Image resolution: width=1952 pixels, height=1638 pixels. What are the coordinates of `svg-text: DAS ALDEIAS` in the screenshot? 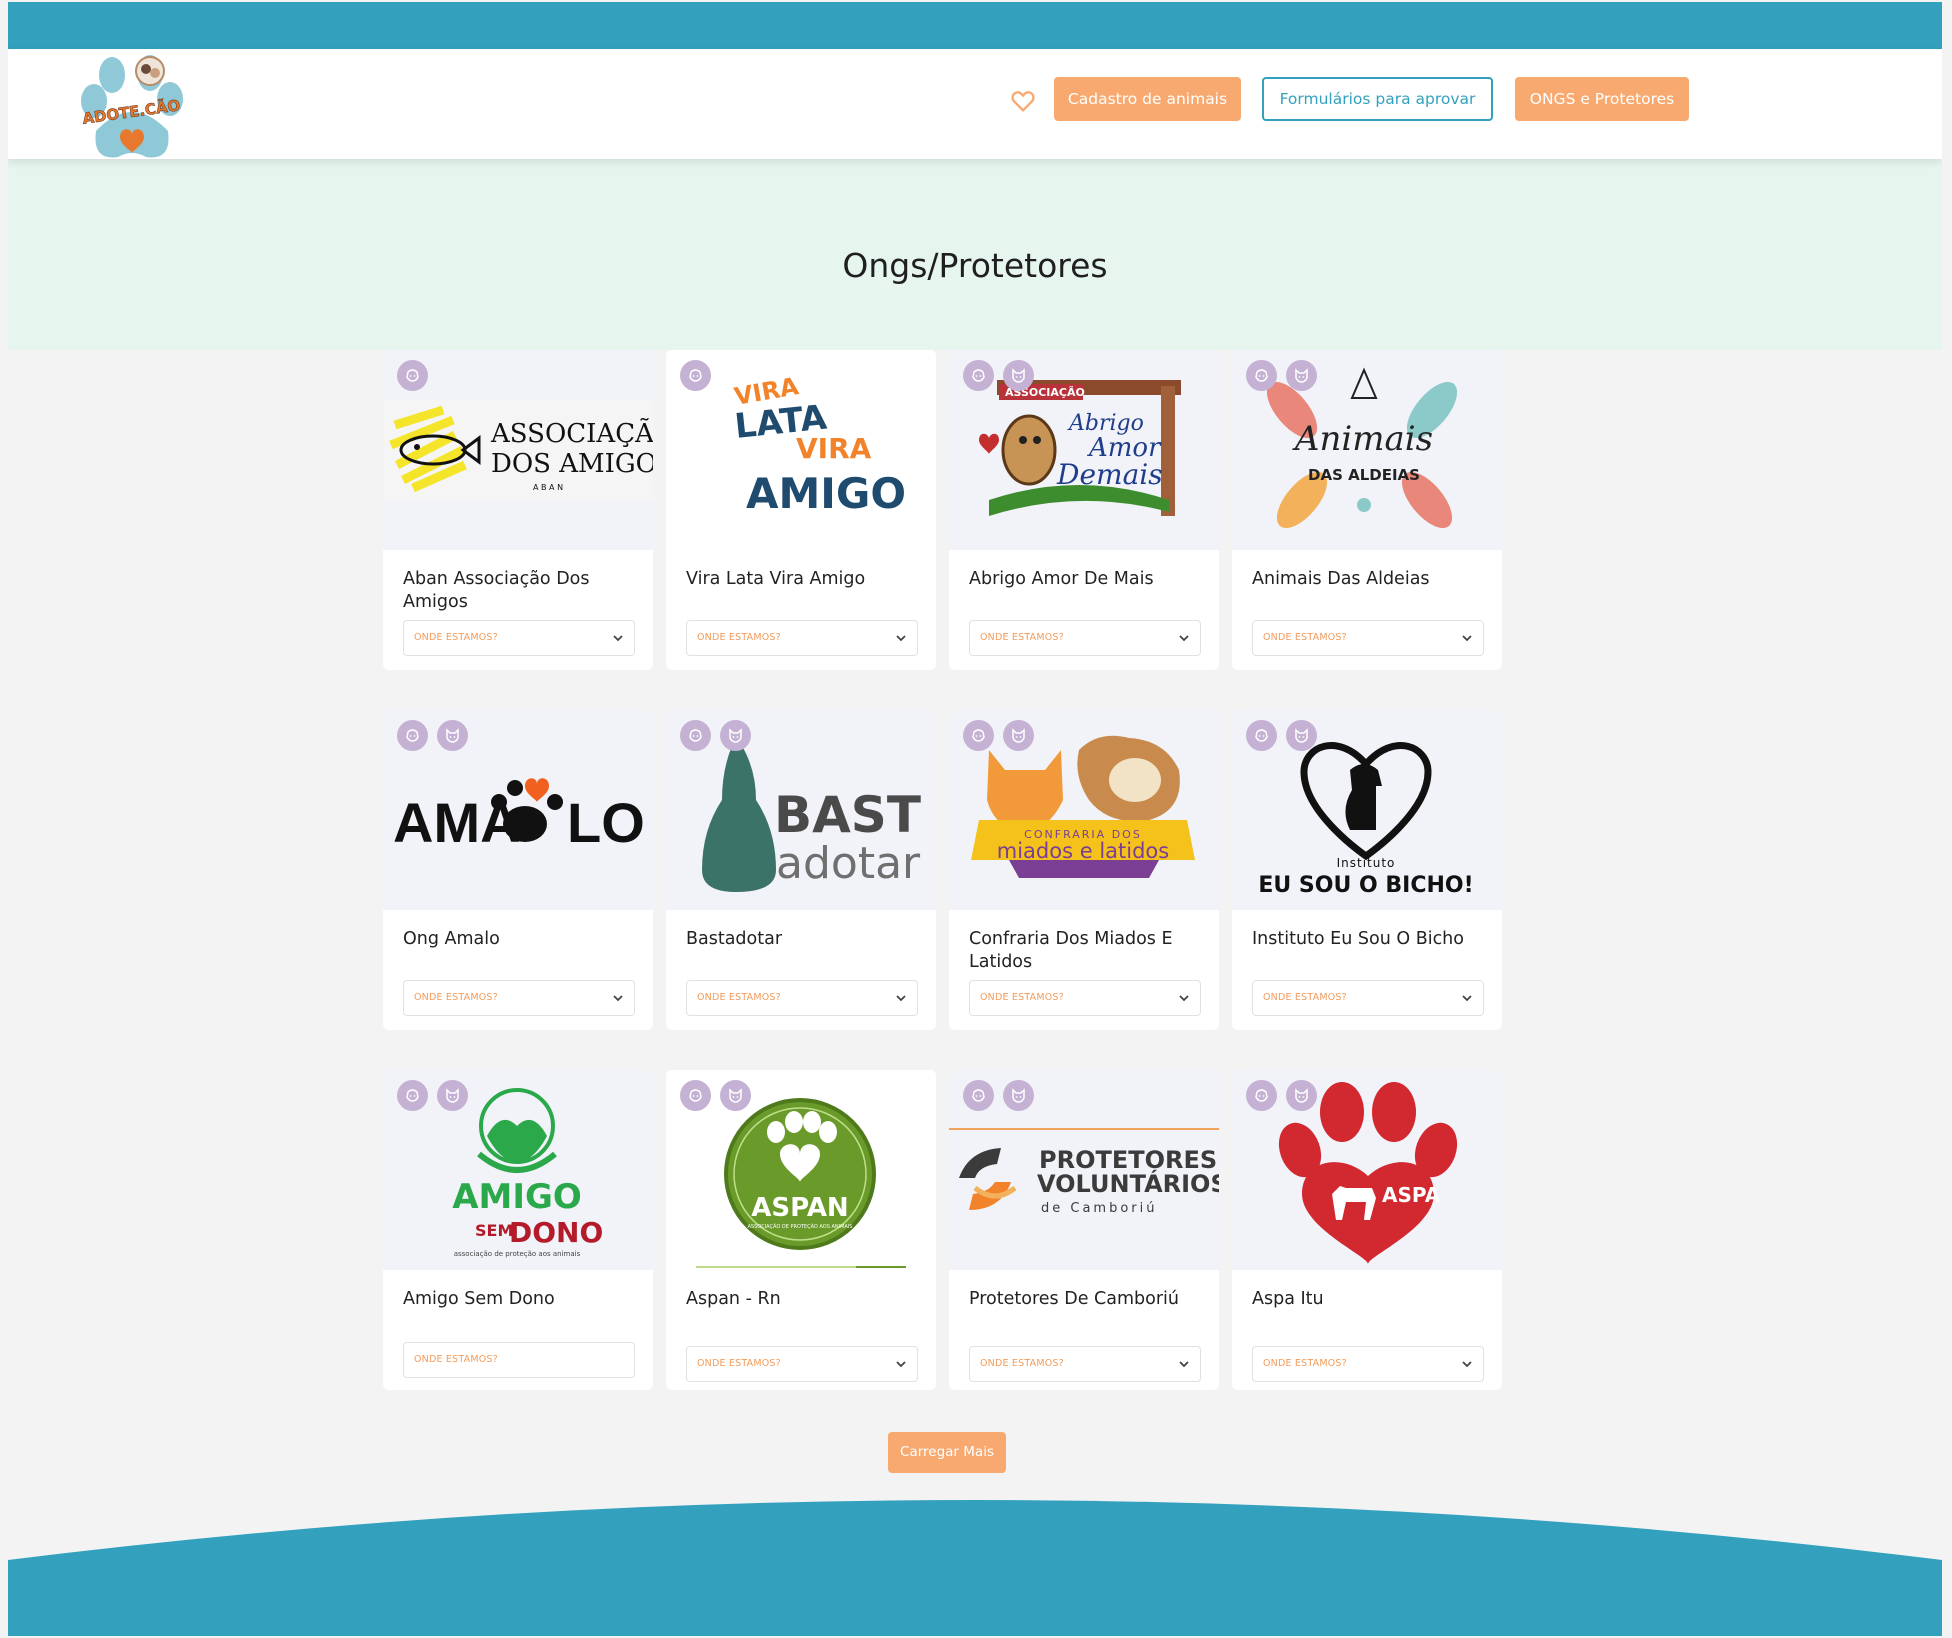 It's located at (1364, 475).